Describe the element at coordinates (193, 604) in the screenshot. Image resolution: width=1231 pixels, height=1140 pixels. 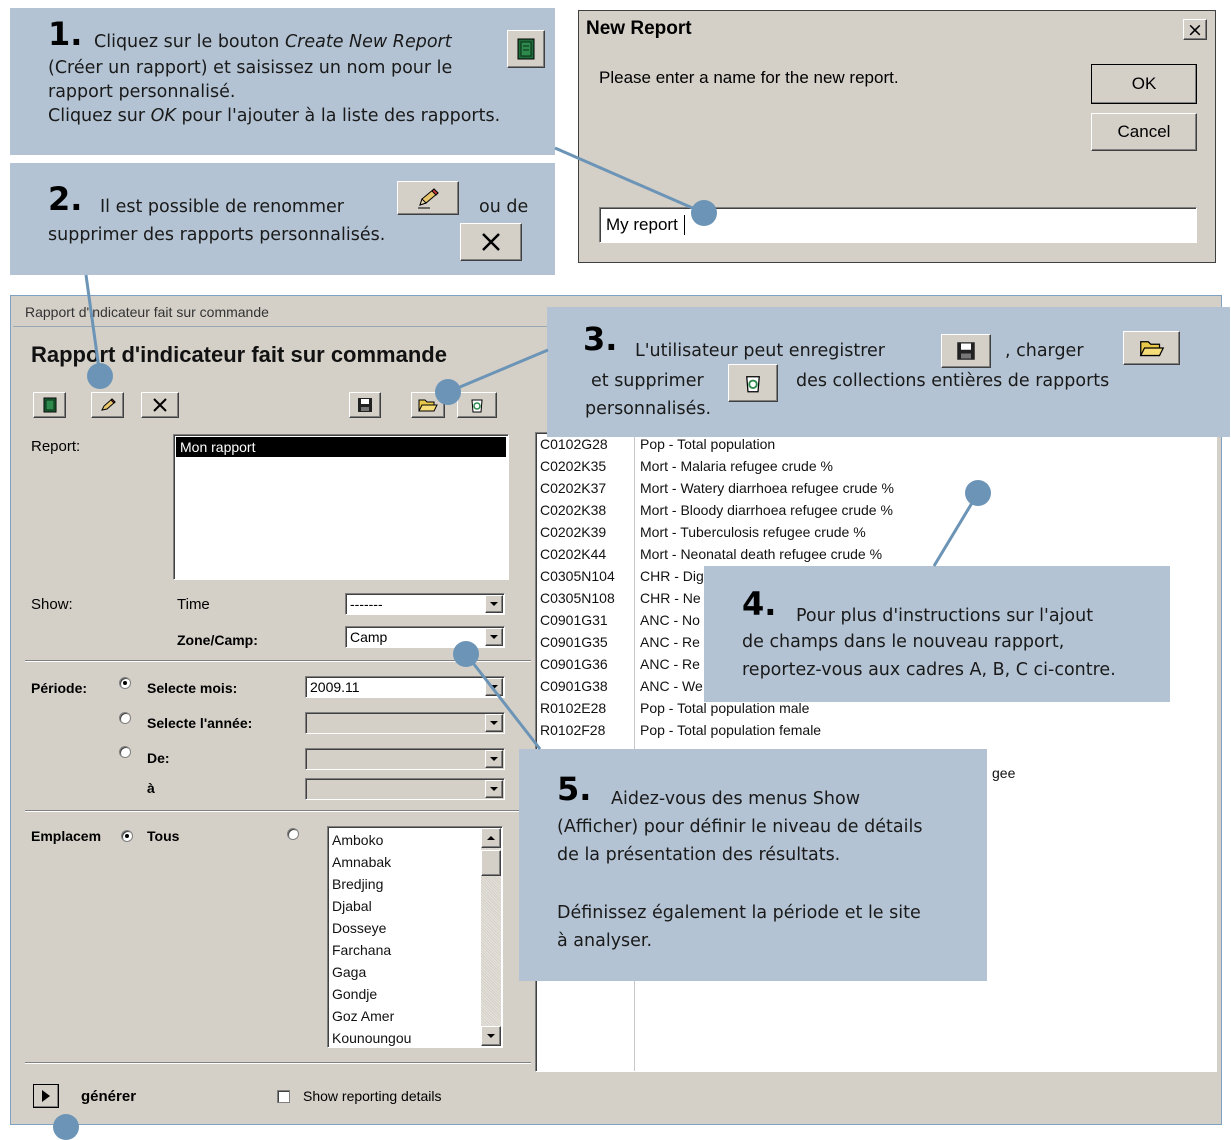
I see `time-label: Time` at that location.